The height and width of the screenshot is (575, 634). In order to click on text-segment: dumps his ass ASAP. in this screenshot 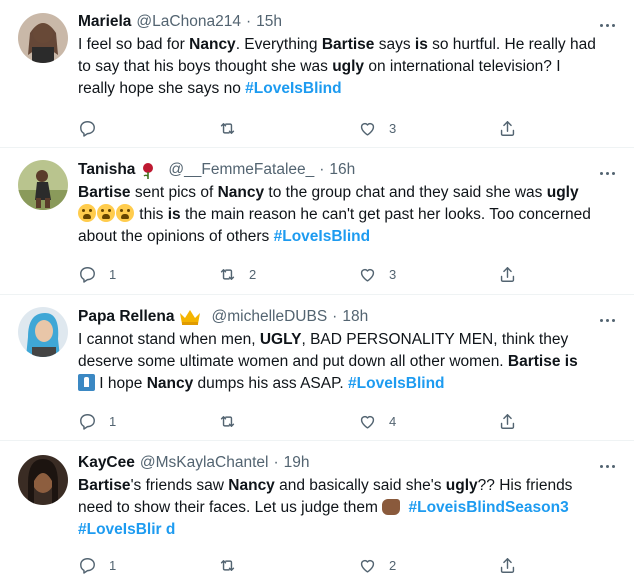, I will do `click(271, 383)`.